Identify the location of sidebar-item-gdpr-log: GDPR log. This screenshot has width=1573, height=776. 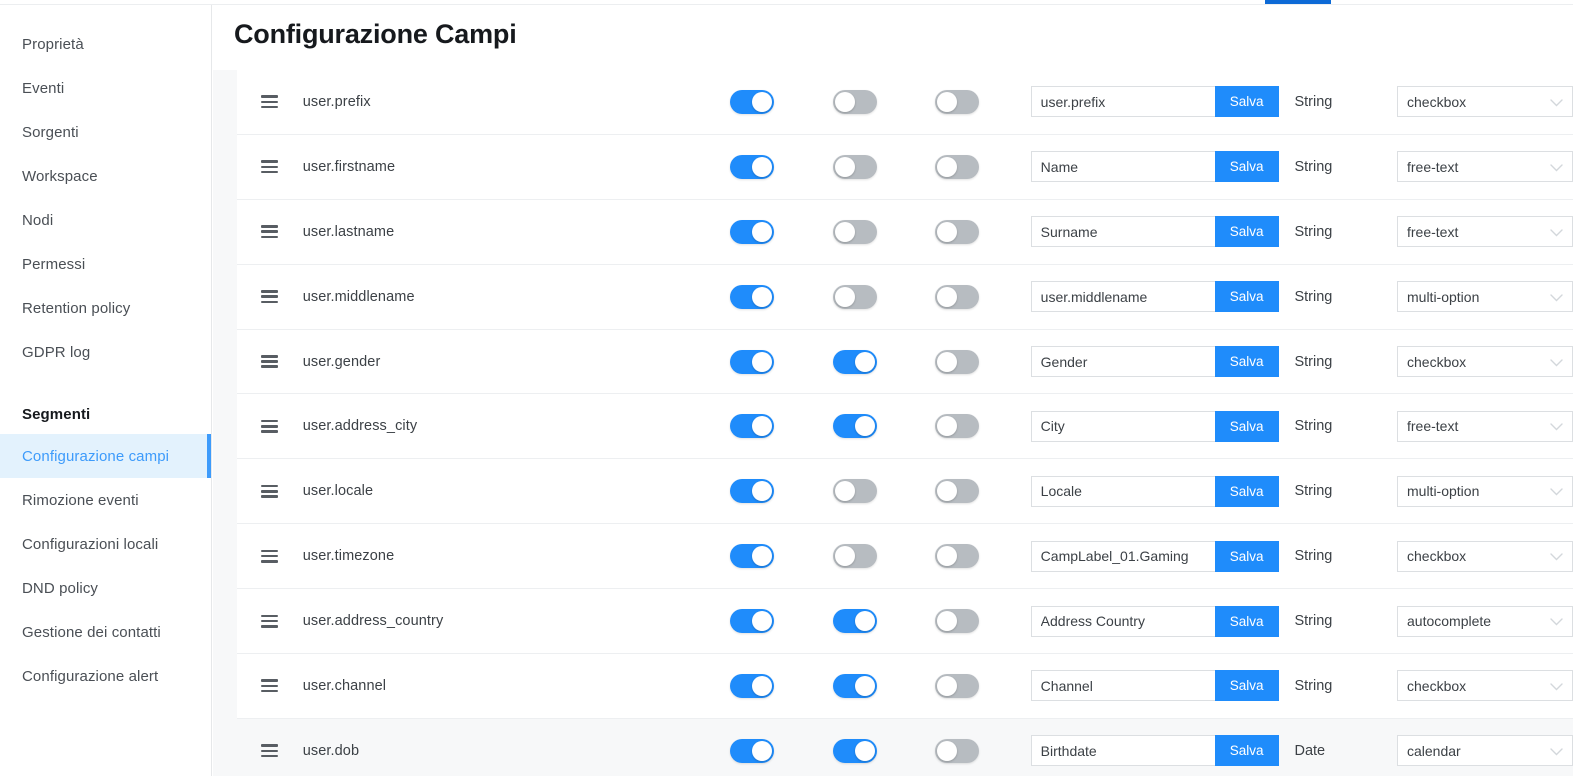
(105, 352).